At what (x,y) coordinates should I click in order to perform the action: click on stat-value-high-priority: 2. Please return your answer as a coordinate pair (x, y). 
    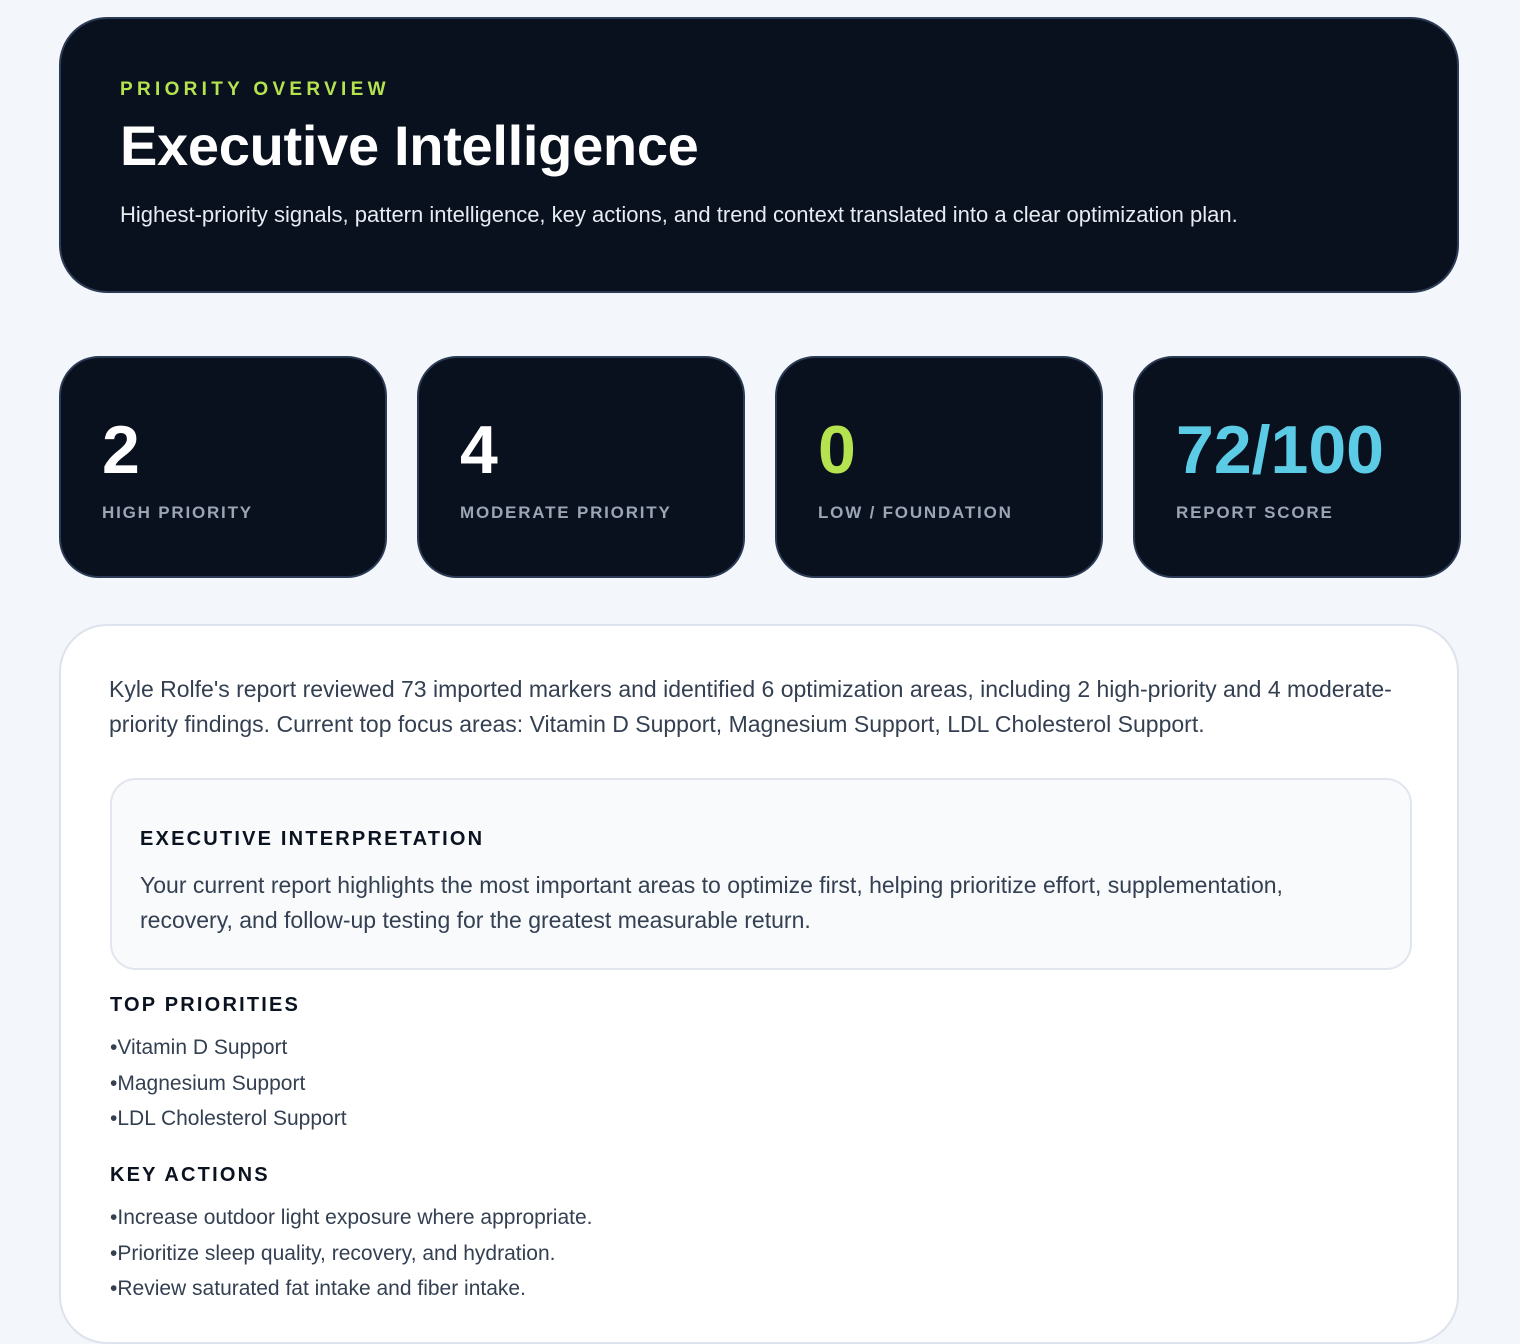
    Looking at the image, I should click on (121, 450).